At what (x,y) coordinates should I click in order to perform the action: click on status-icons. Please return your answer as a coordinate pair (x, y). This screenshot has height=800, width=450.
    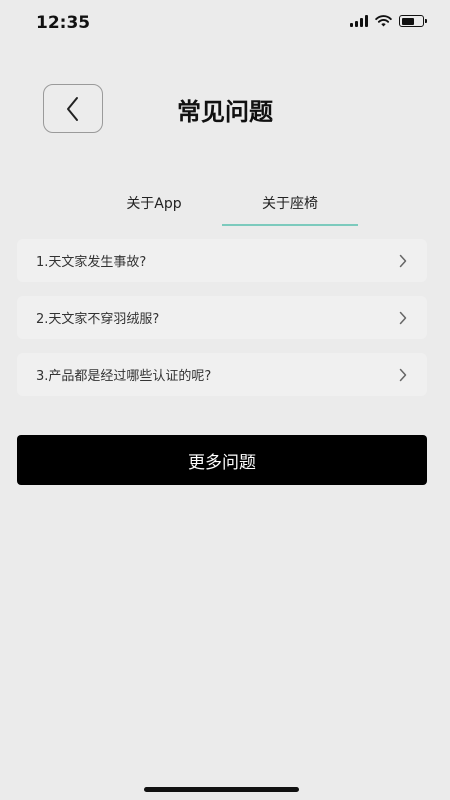
    Looking at the image, I should click on (388, 21).